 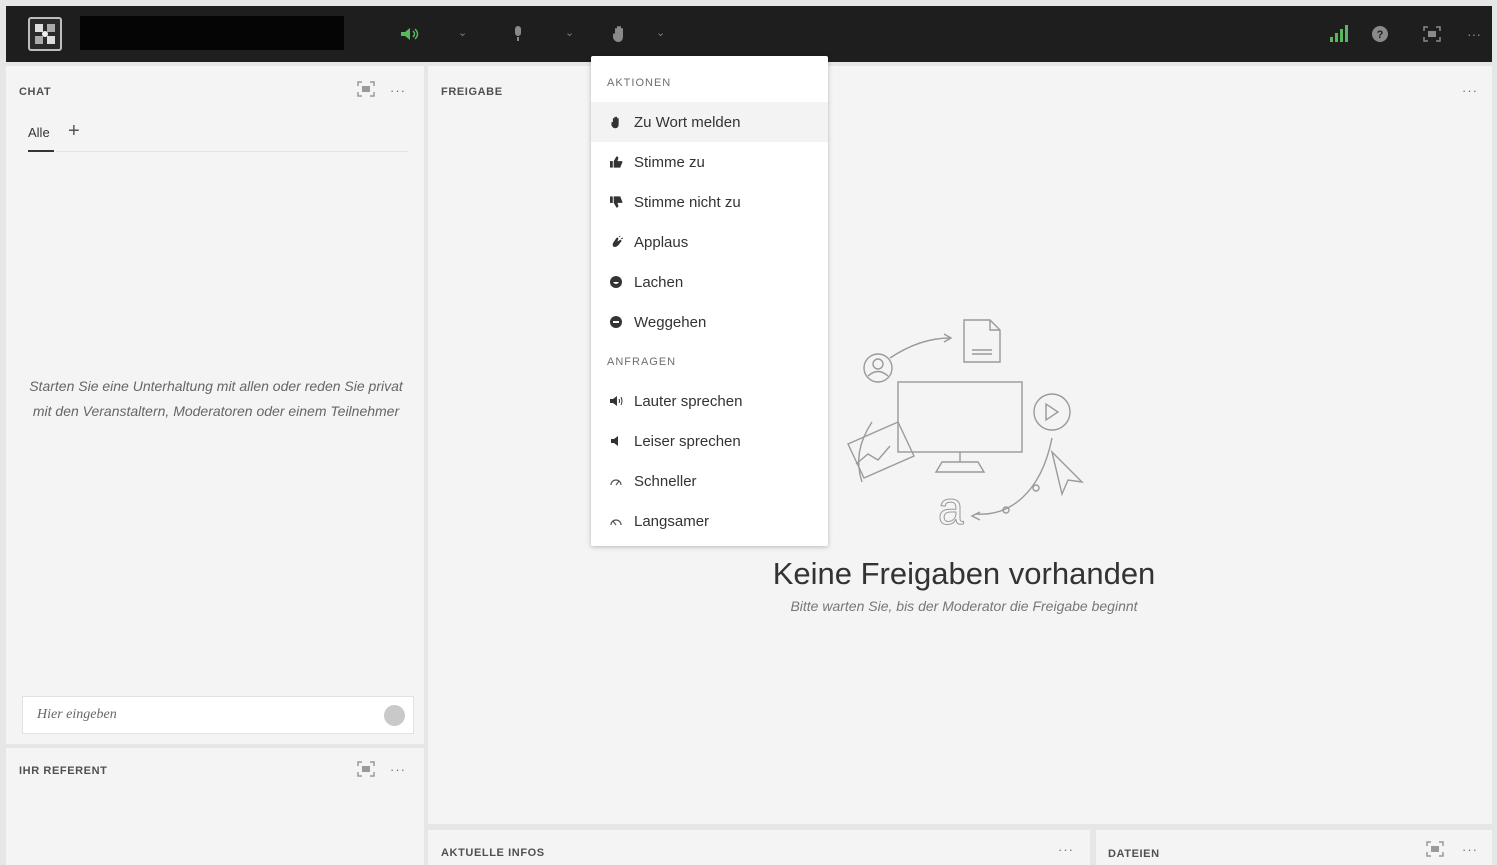 I want to click on speaker-chevron-down-icon: ⌄, so click(x=462, y=32).